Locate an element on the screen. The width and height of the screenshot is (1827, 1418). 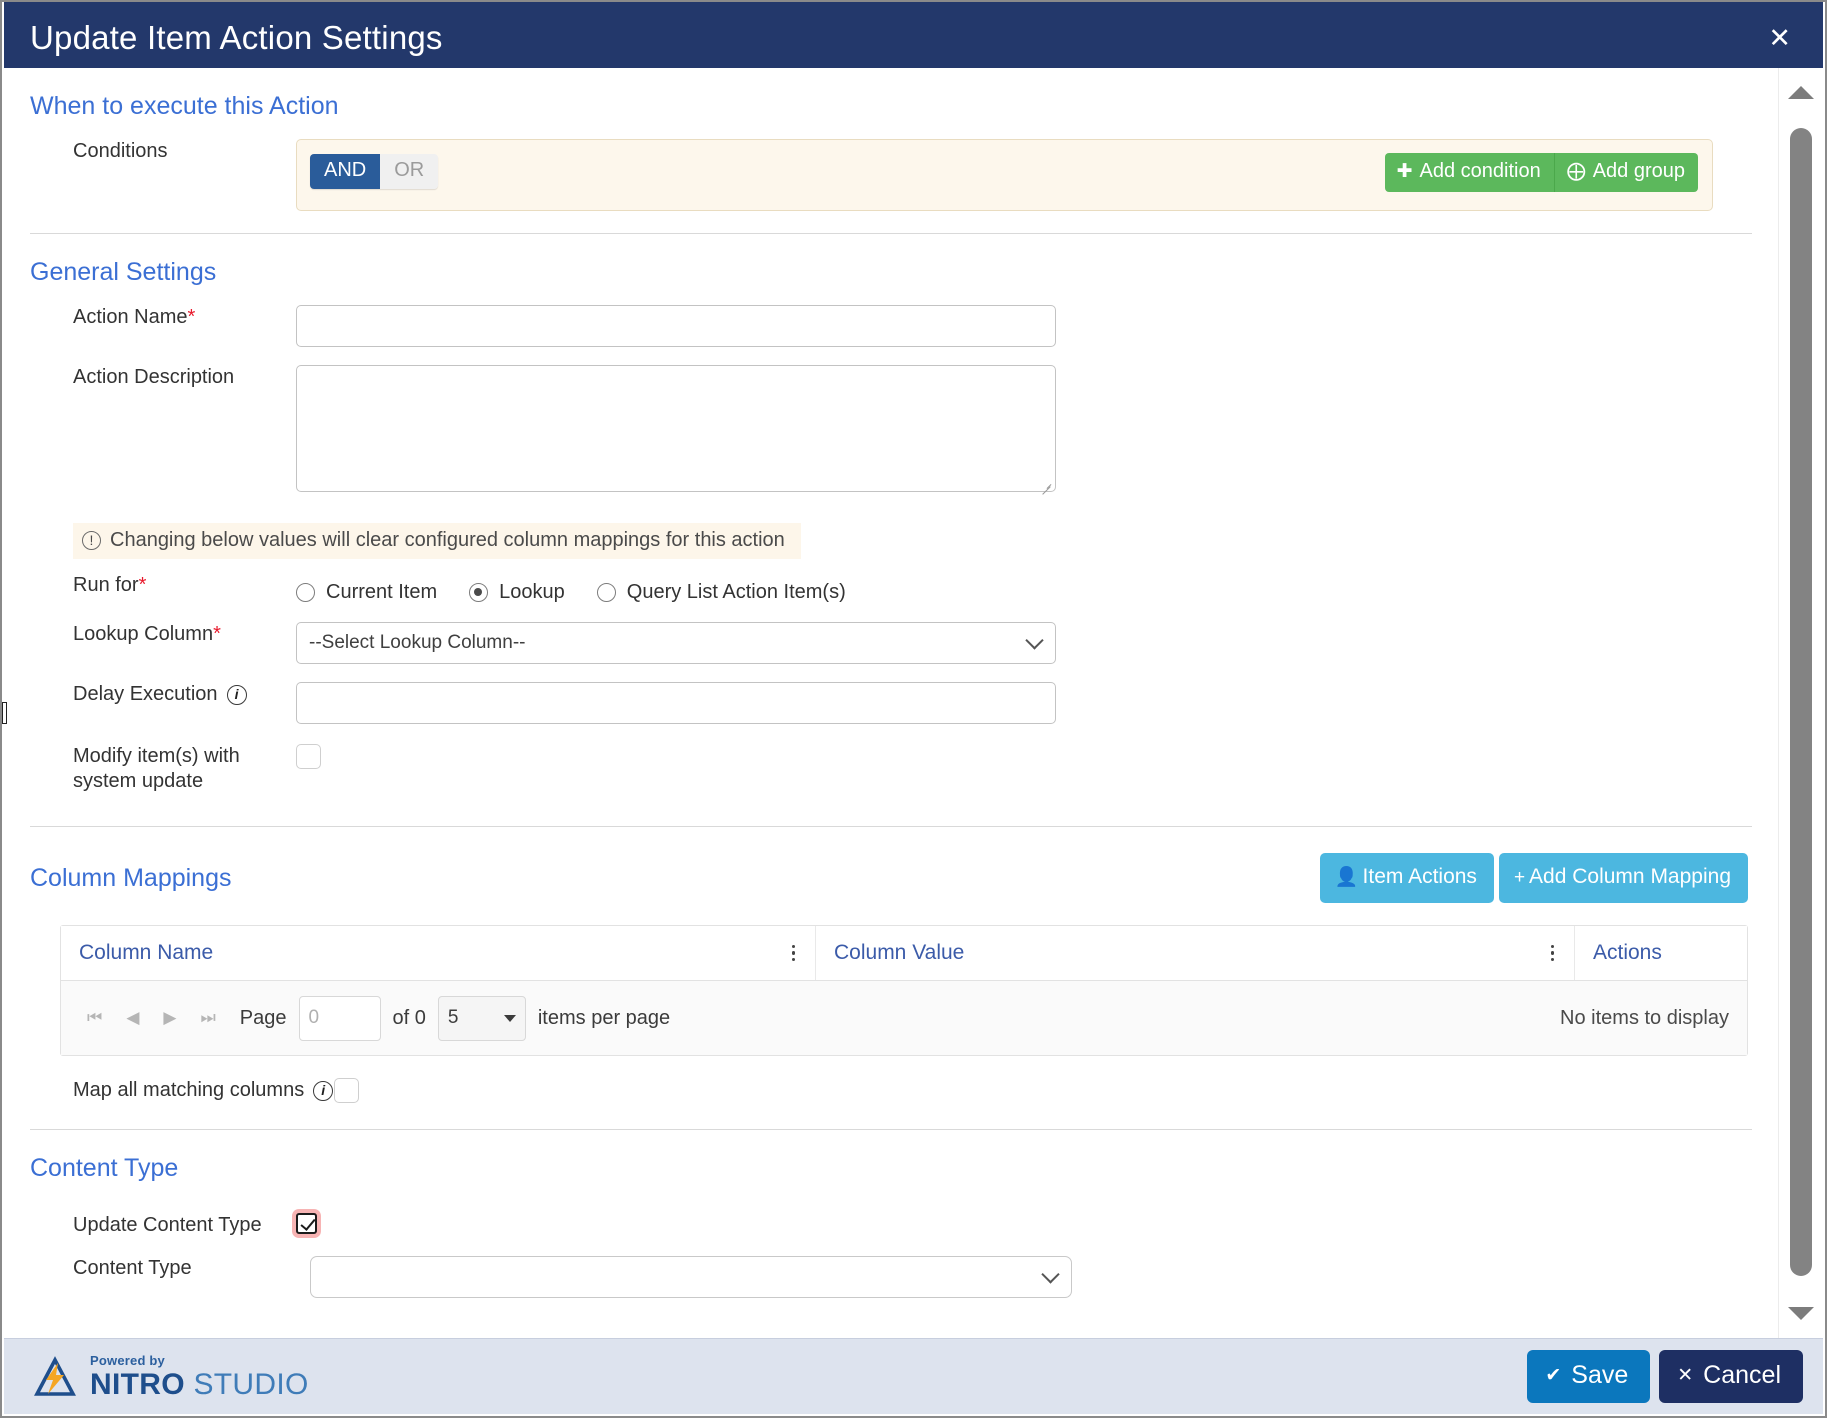
section-heading-when-to-execute: When to execute this Action is located at coordinates (184, 106).